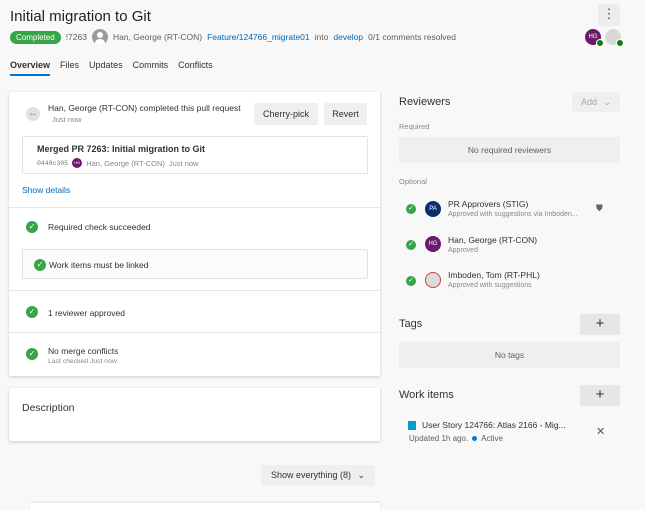 This screenshot has width=645, height=510. What do you see at coordinates (600, 431) in the screenshot?
I see `remove-work-item-button: ✕` at bounding box center [600, 431].